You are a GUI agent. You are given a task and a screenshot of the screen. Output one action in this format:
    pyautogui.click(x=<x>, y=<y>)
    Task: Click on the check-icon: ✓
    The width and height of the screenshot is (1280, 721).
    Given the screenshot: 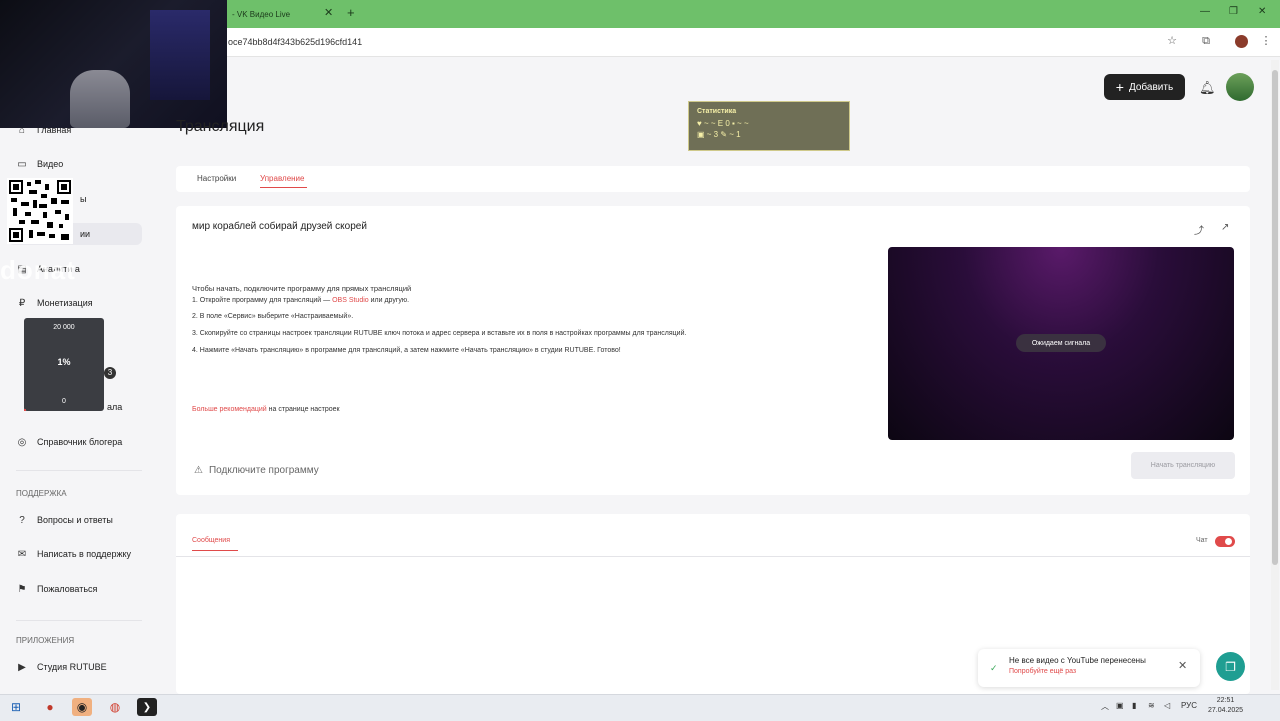 What is the action you would take?
    pyautogui.click(x=994, y=668)
    